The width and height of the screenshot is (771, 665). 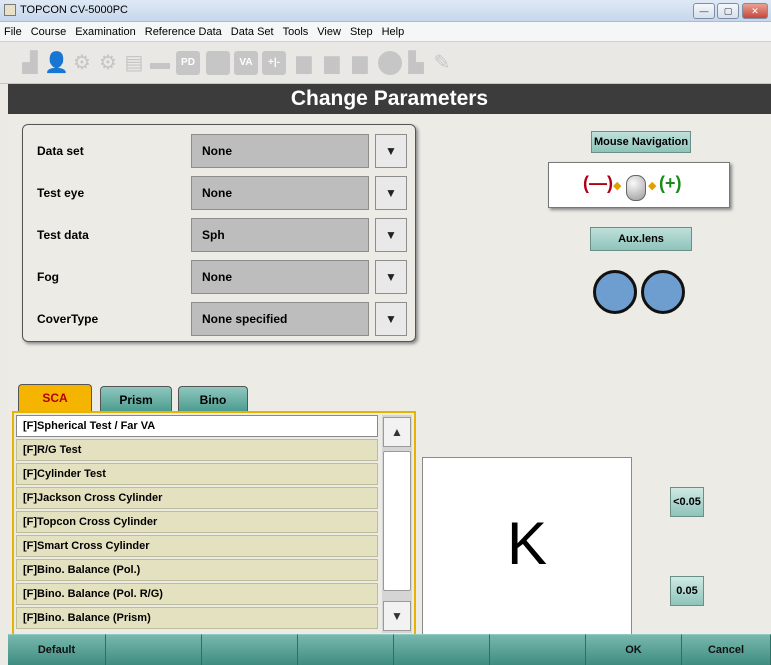 What do you see at coordinates (197, 522) in the screenshot?
I see `list-item: [F]Topcon Cross Cylinder` at bounding box center [197, 522].